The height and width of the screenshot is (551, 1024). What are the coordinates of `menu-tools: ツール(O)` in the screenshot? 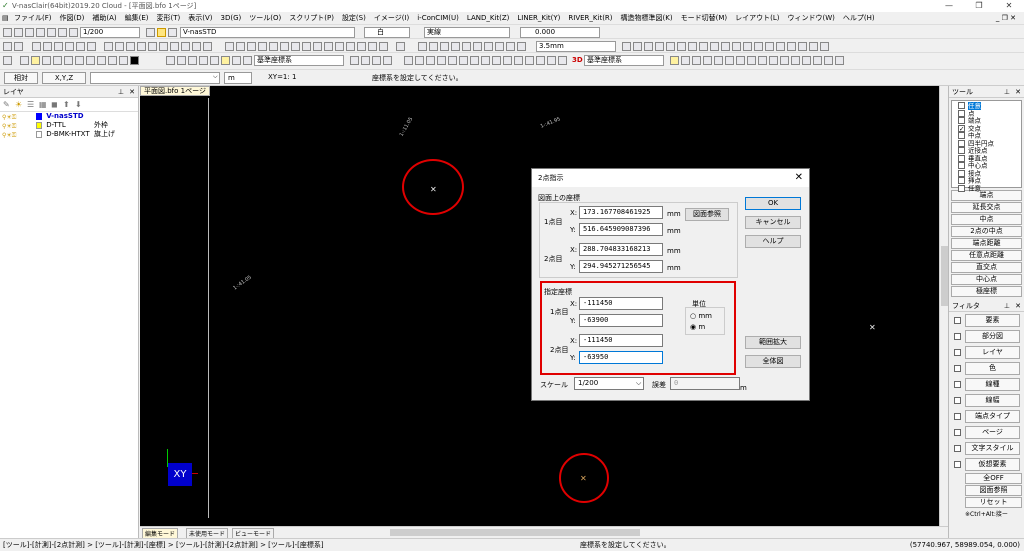 It's located at (265, 18).